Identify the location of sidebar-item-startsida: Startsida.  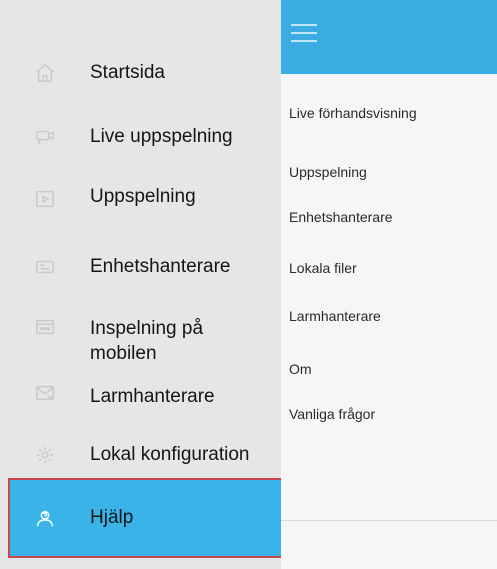
(140, 73).